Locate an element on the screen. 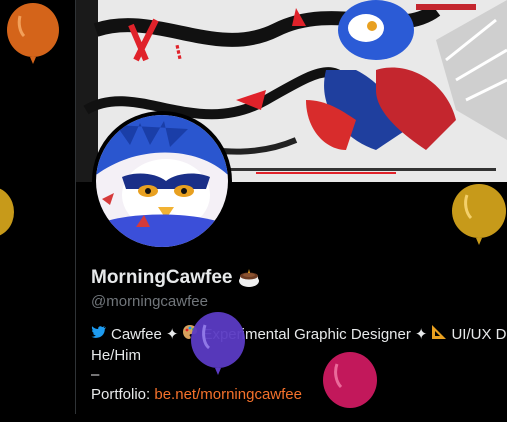  display-name: MorningCawfee is located at coordinates (162, 277).